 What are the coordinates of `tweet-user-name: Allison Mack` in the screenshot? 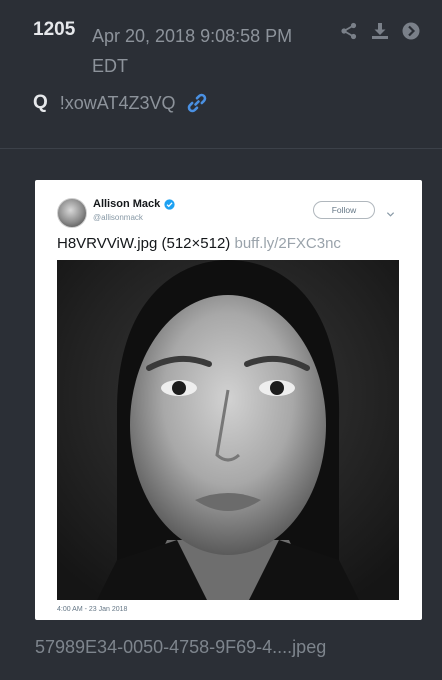 It's located at (134, 204).